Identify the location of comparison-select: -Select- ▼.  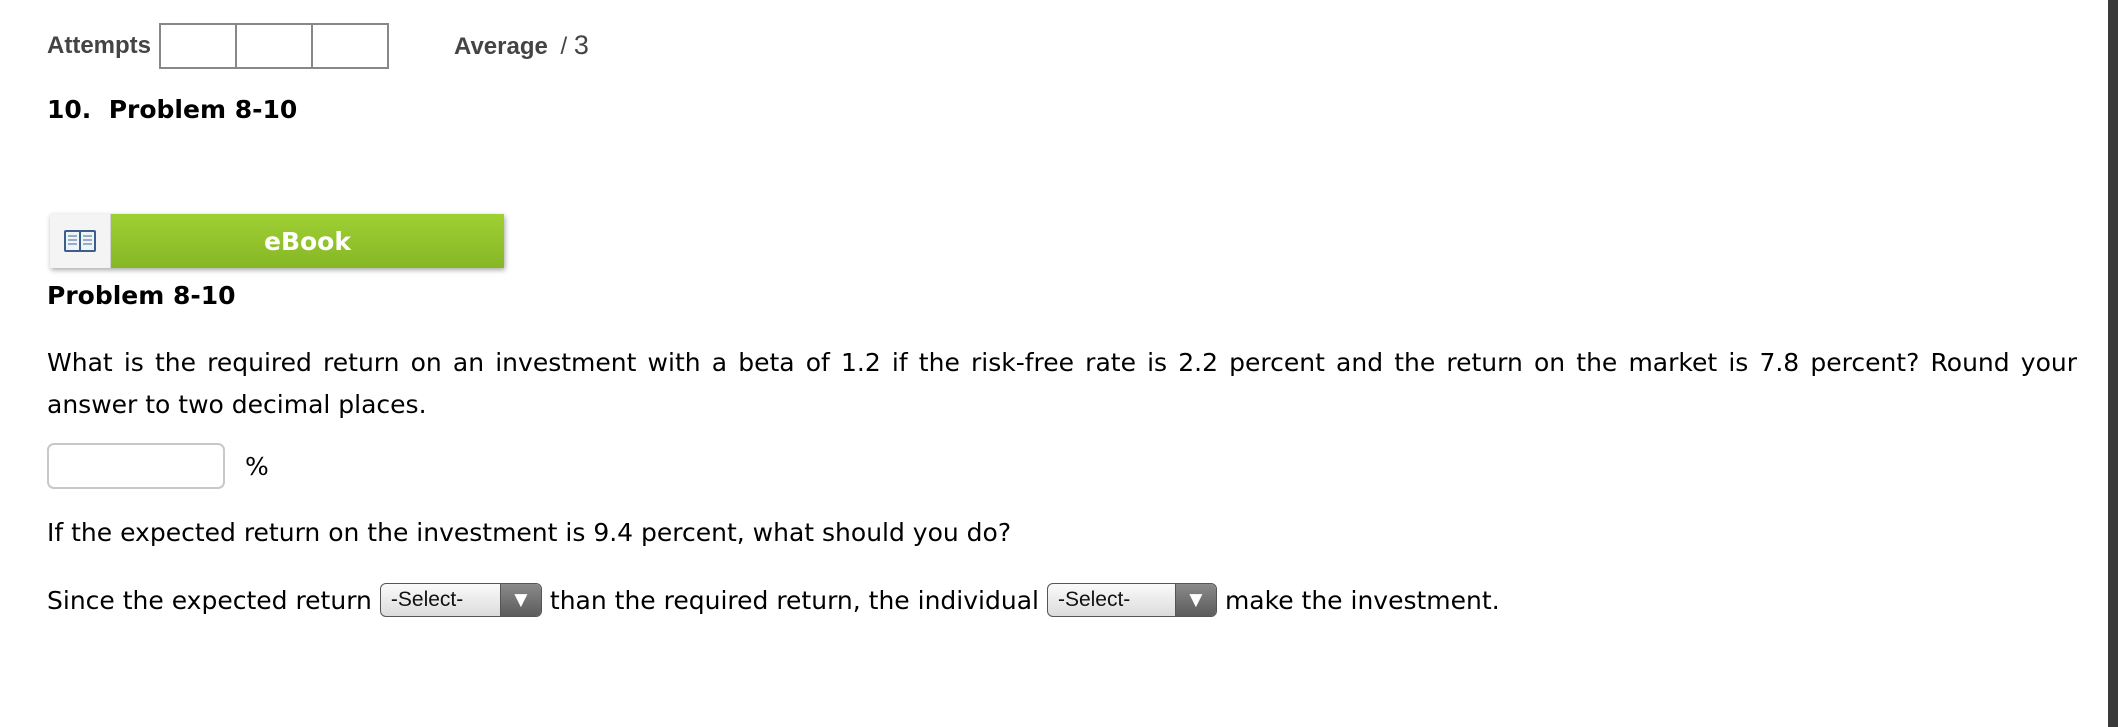
(460, 600).